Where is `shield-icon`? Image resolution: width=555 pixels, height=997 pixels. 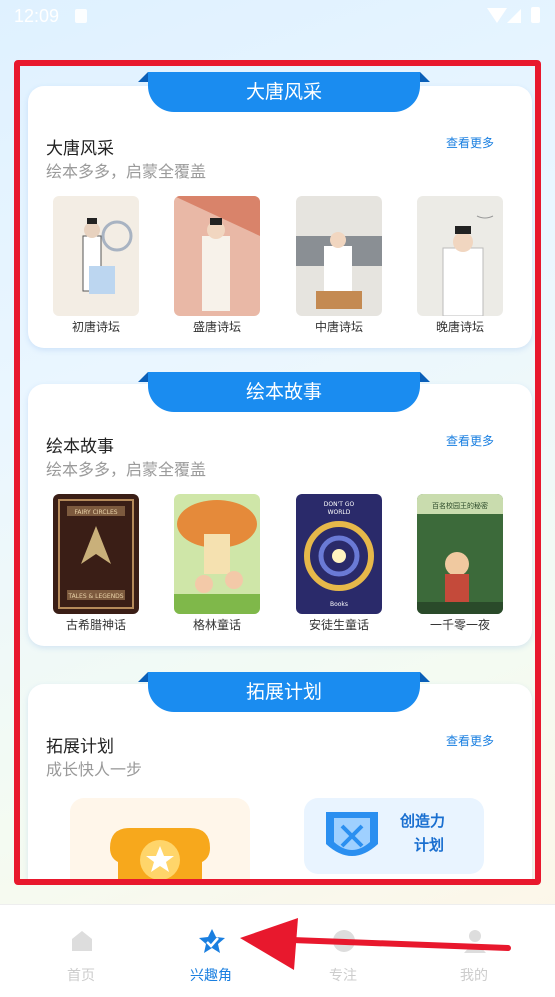
shield-icon is located at coordinates (352, 834).